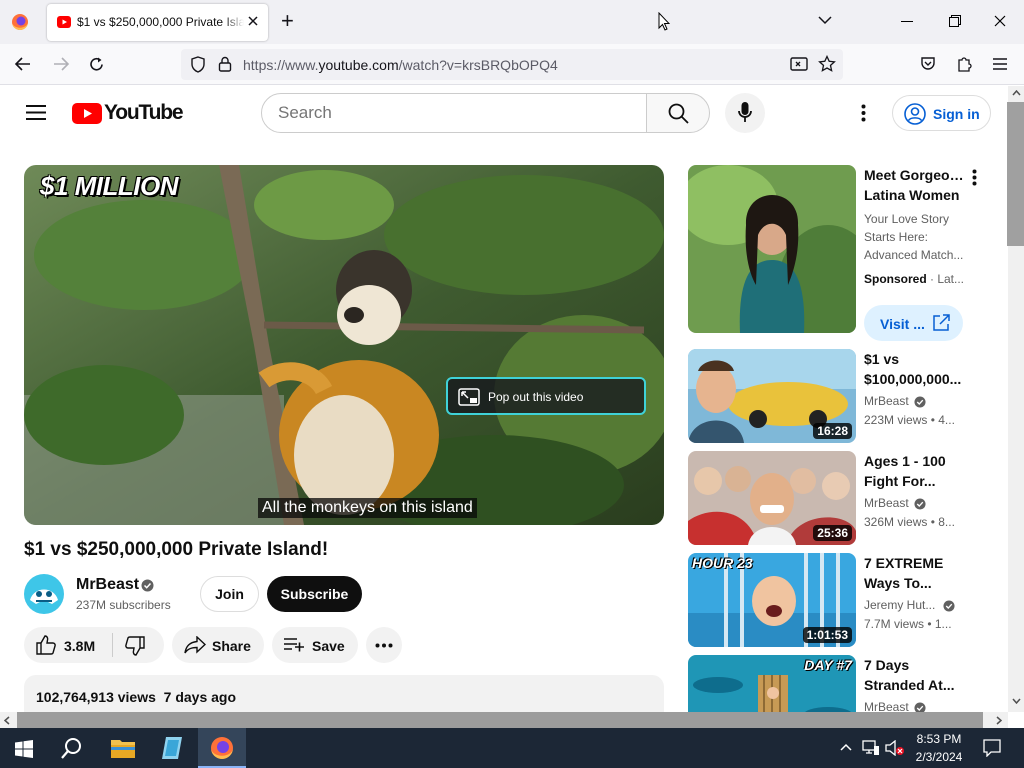  I want to click on join-button: Join, so click(229, 594).